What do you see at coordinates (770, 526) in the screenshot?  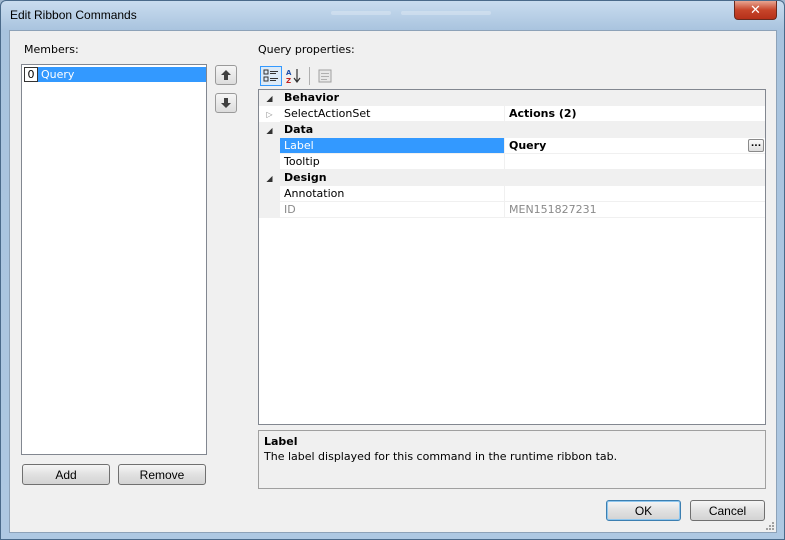 I see `resize-grip-icon` at bounding box center [770, 526].